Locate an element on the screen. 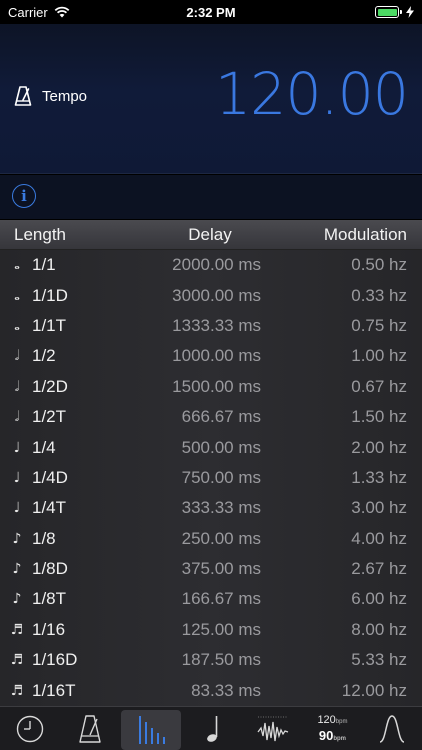 Image resolution: width=422 pixels, height=750 pixels. carrier-label: Carrier is located at coordinates (28, 12).